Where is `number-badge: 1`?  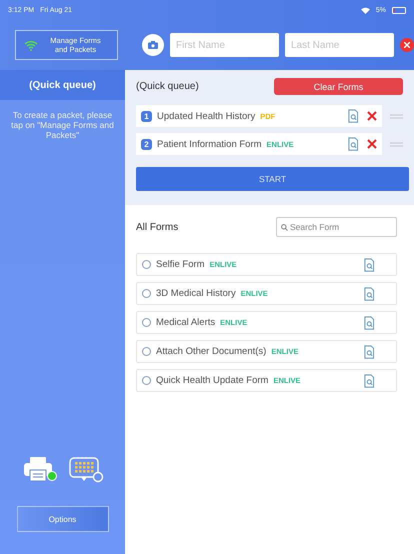 number-badge: 1 is located at coordinates (146, 116).